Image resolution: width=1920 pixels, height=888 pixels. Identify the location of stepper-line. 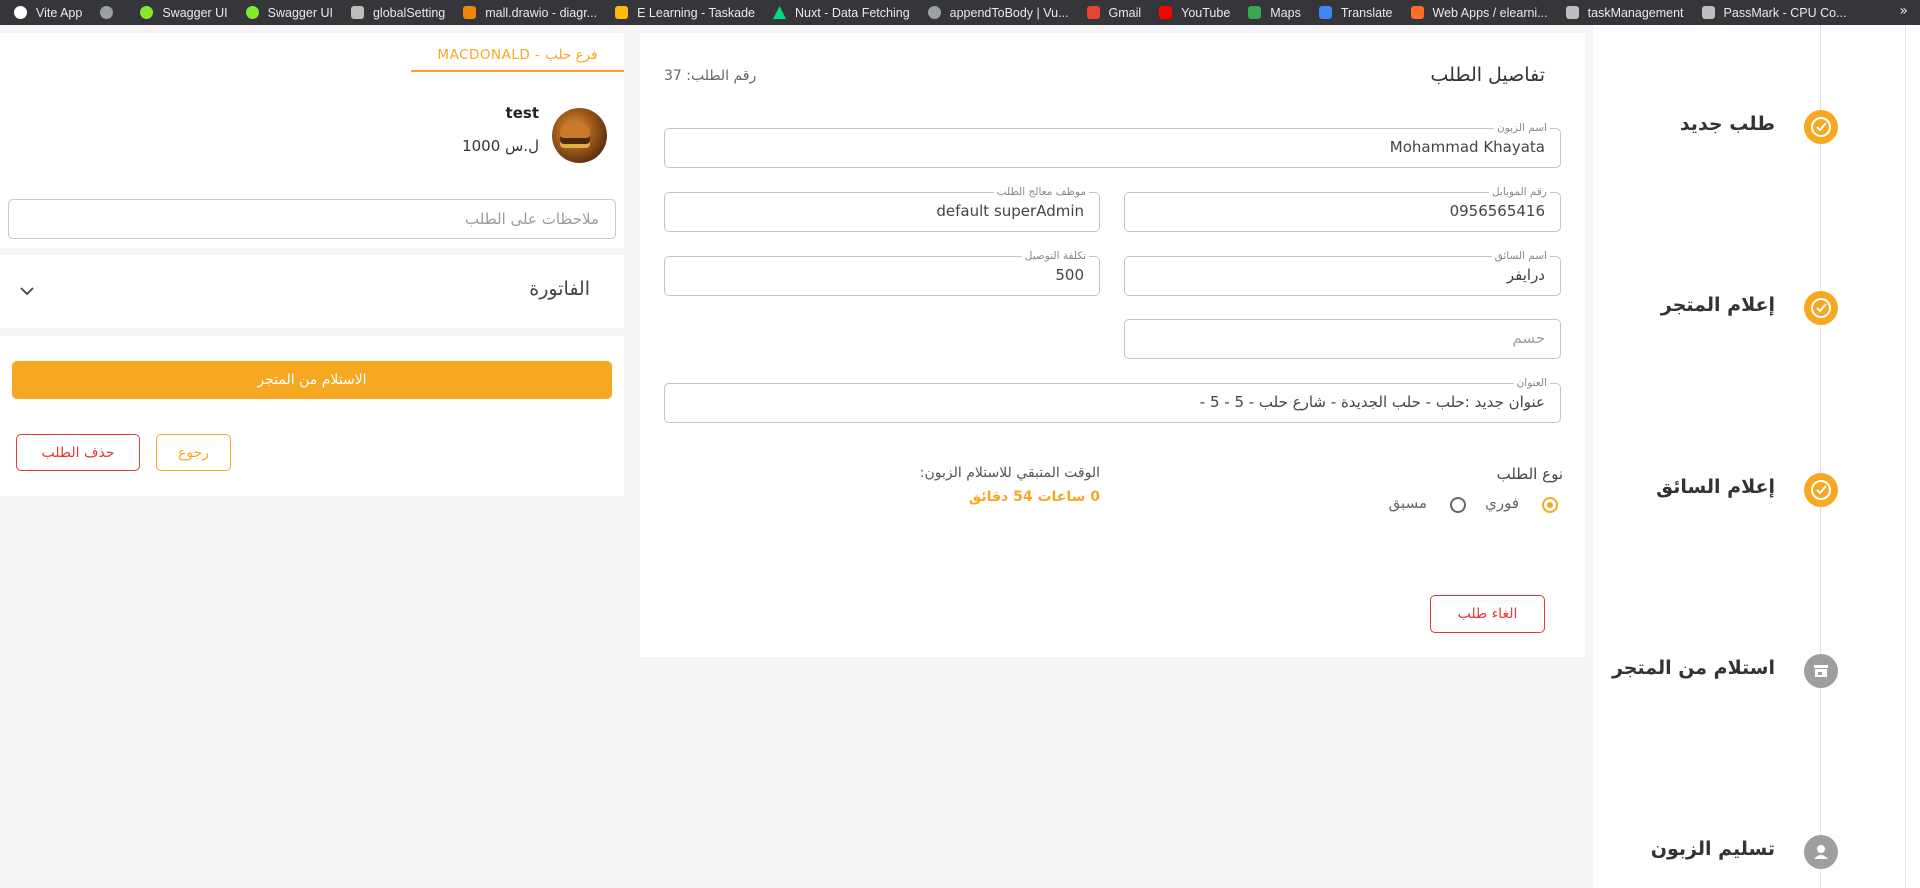
(1820, 456).